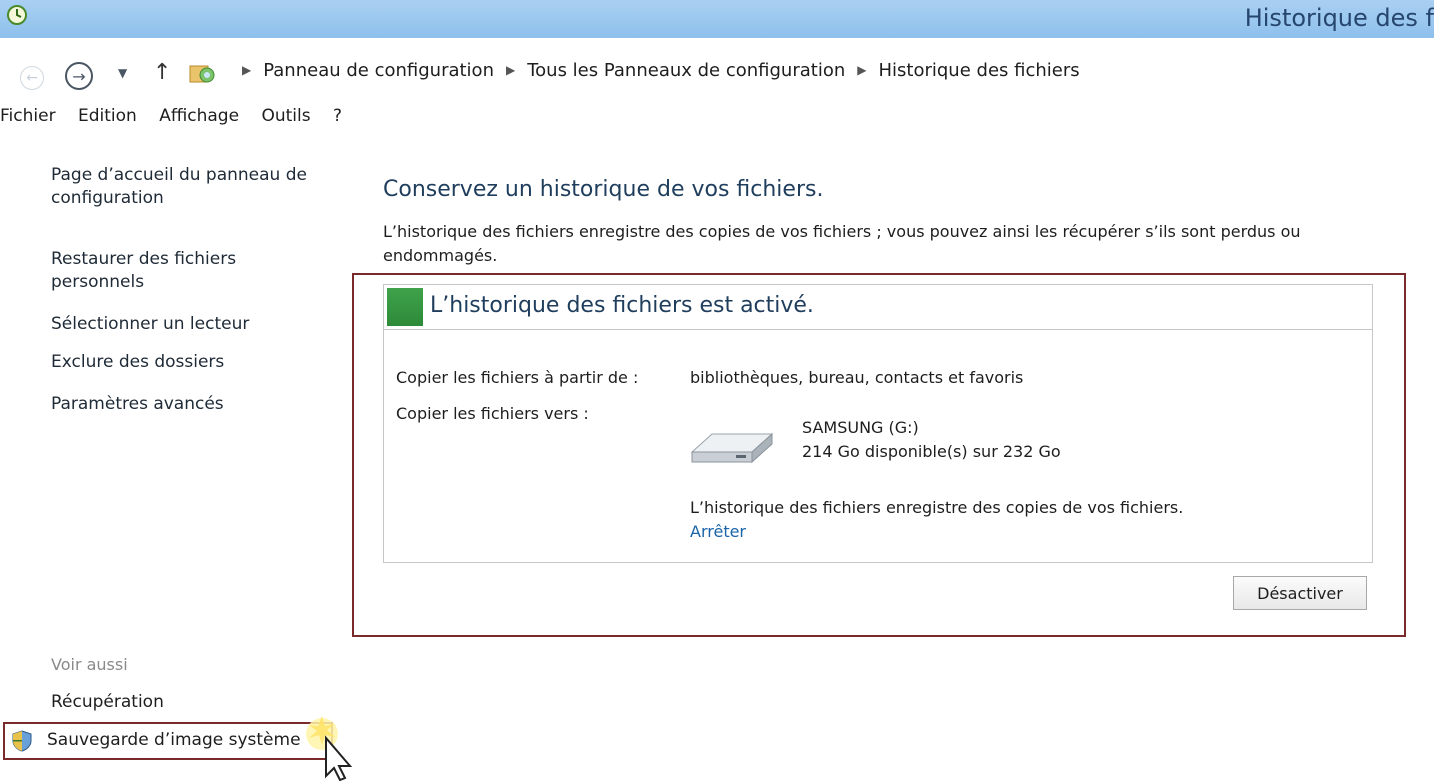 The height and width of the screenshot is (781, 1434). I want to click on title-bar: Historique des f, so click(717, 19).